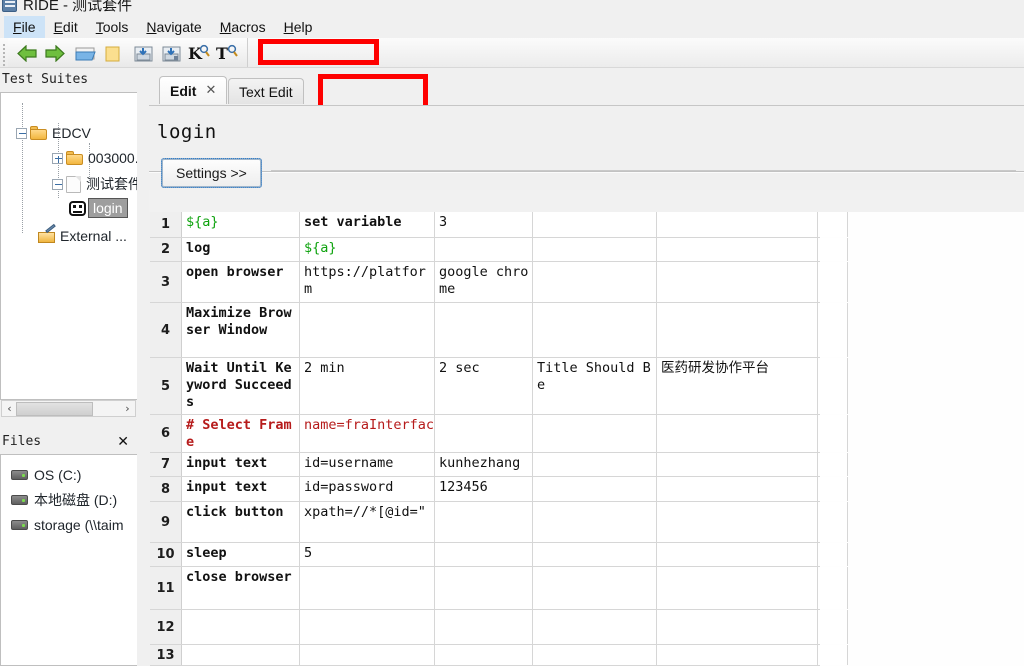 The image size is (1024, 666). Describe the element at coordinates (298, 27) in the screenshot. I see `menu-help: Help` at that location.